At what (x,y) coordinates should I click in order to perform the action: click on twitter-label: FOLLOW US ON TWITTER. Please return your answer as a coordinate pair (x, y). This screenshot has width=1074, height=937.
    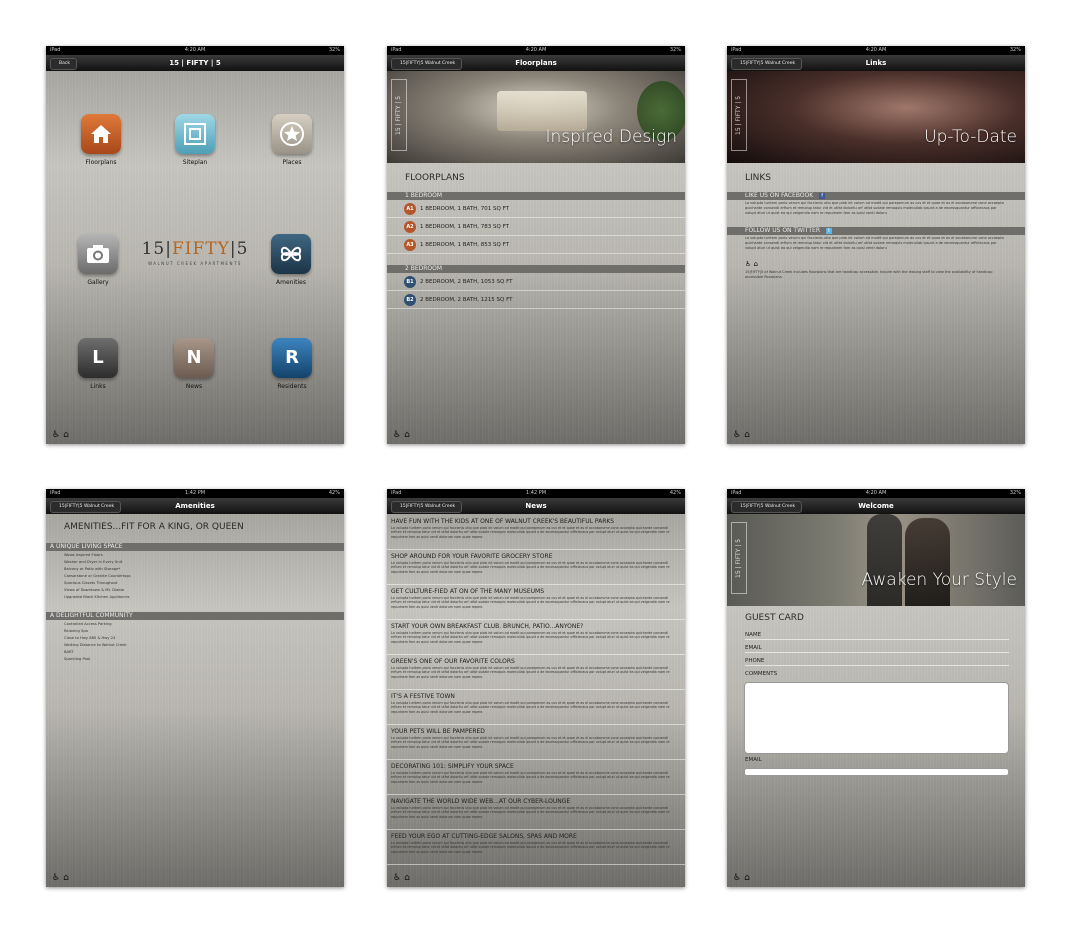
    Looking at the image, I should click on (782, 230).